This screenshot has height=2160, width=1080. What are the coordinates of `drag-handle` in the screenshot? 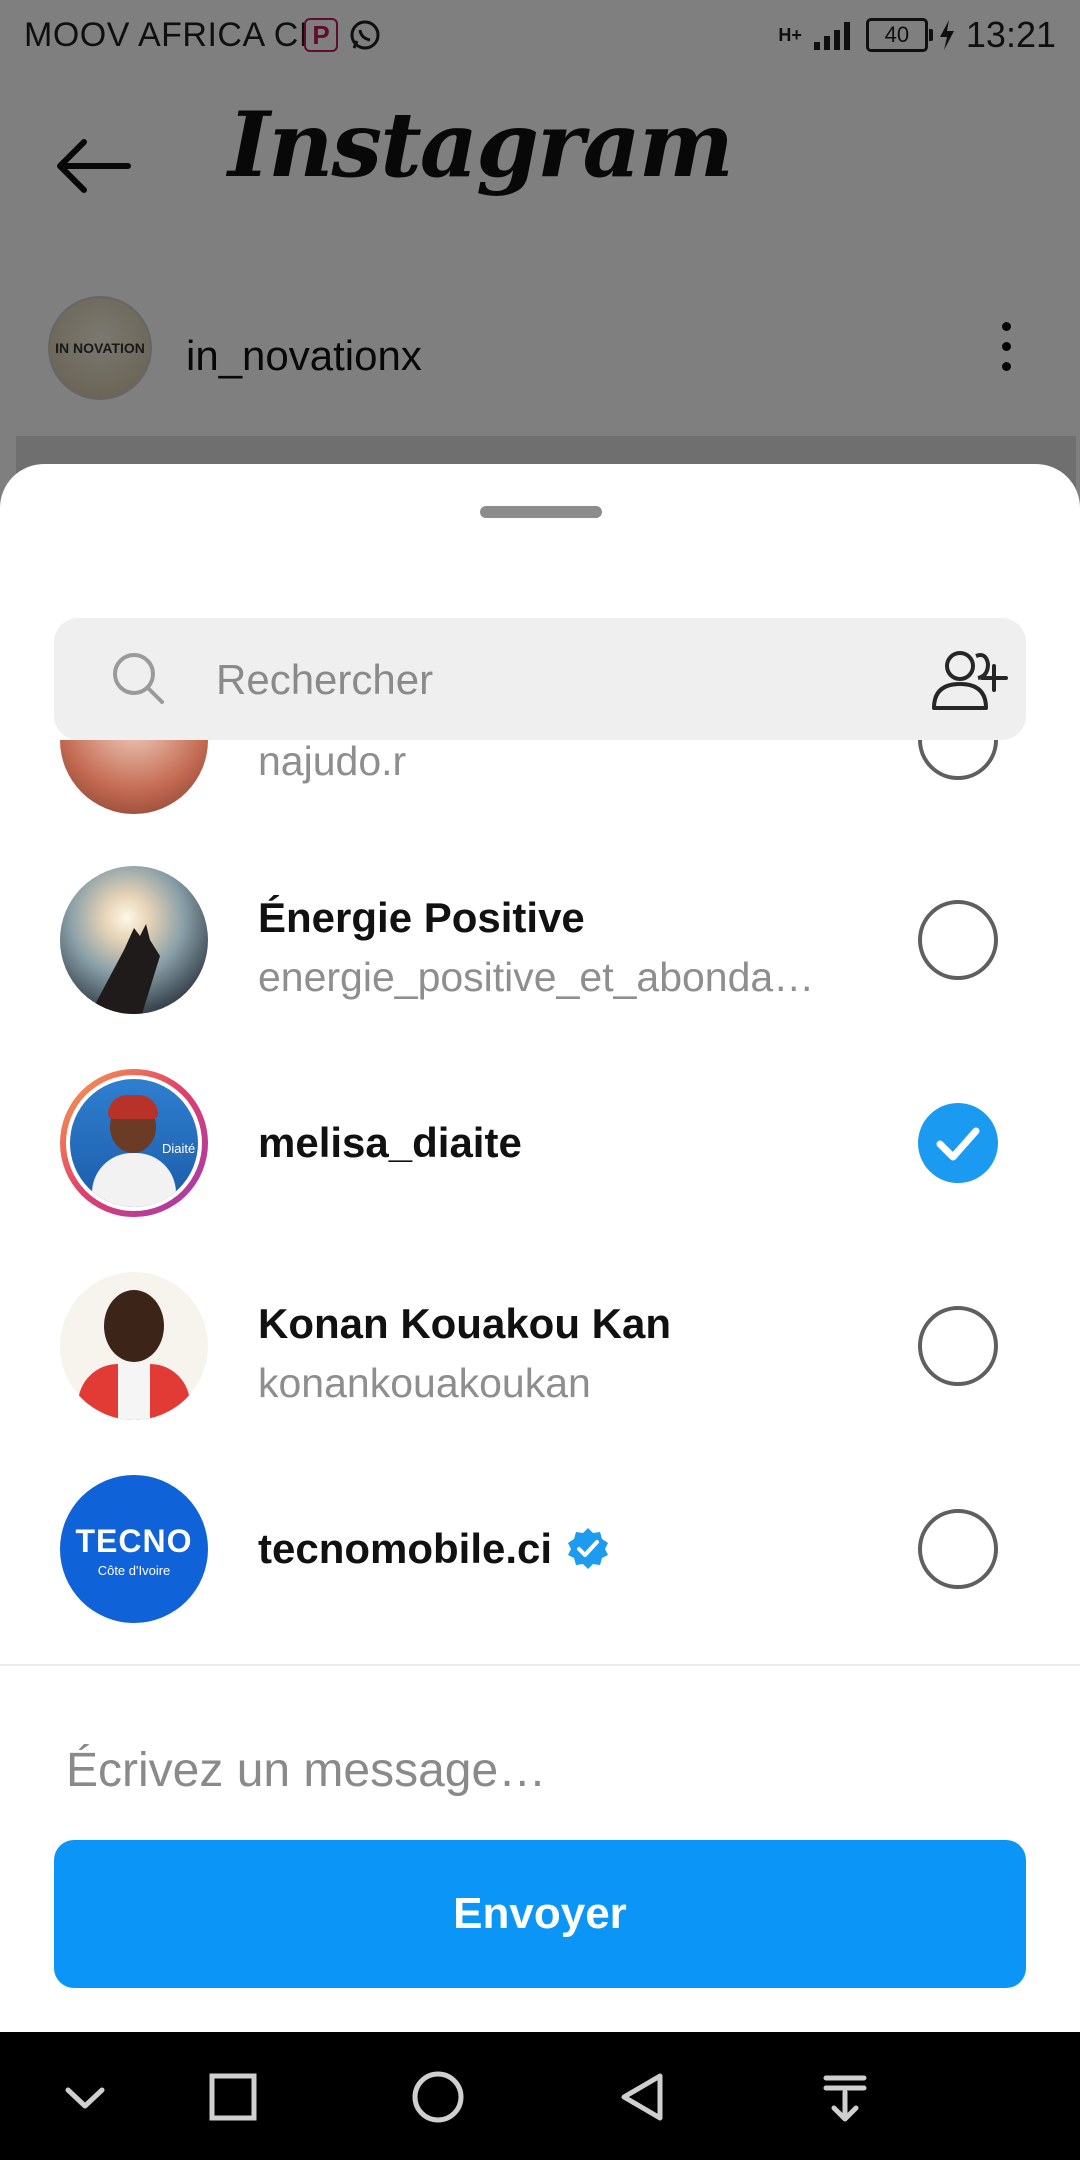 It's located at (541, 512).